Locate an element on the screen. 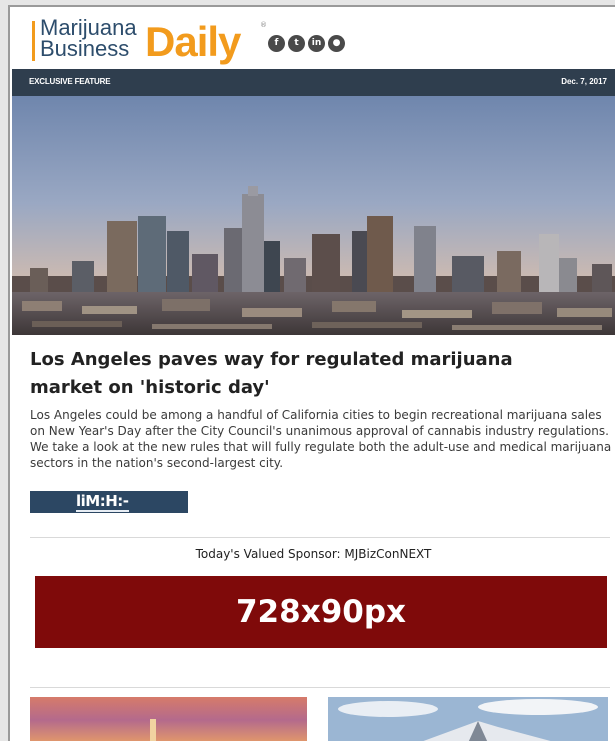 This screenshot has height=741, width=615. feature-label: EXCLUSIVE FEATURE is located at coordinates (70, 81).